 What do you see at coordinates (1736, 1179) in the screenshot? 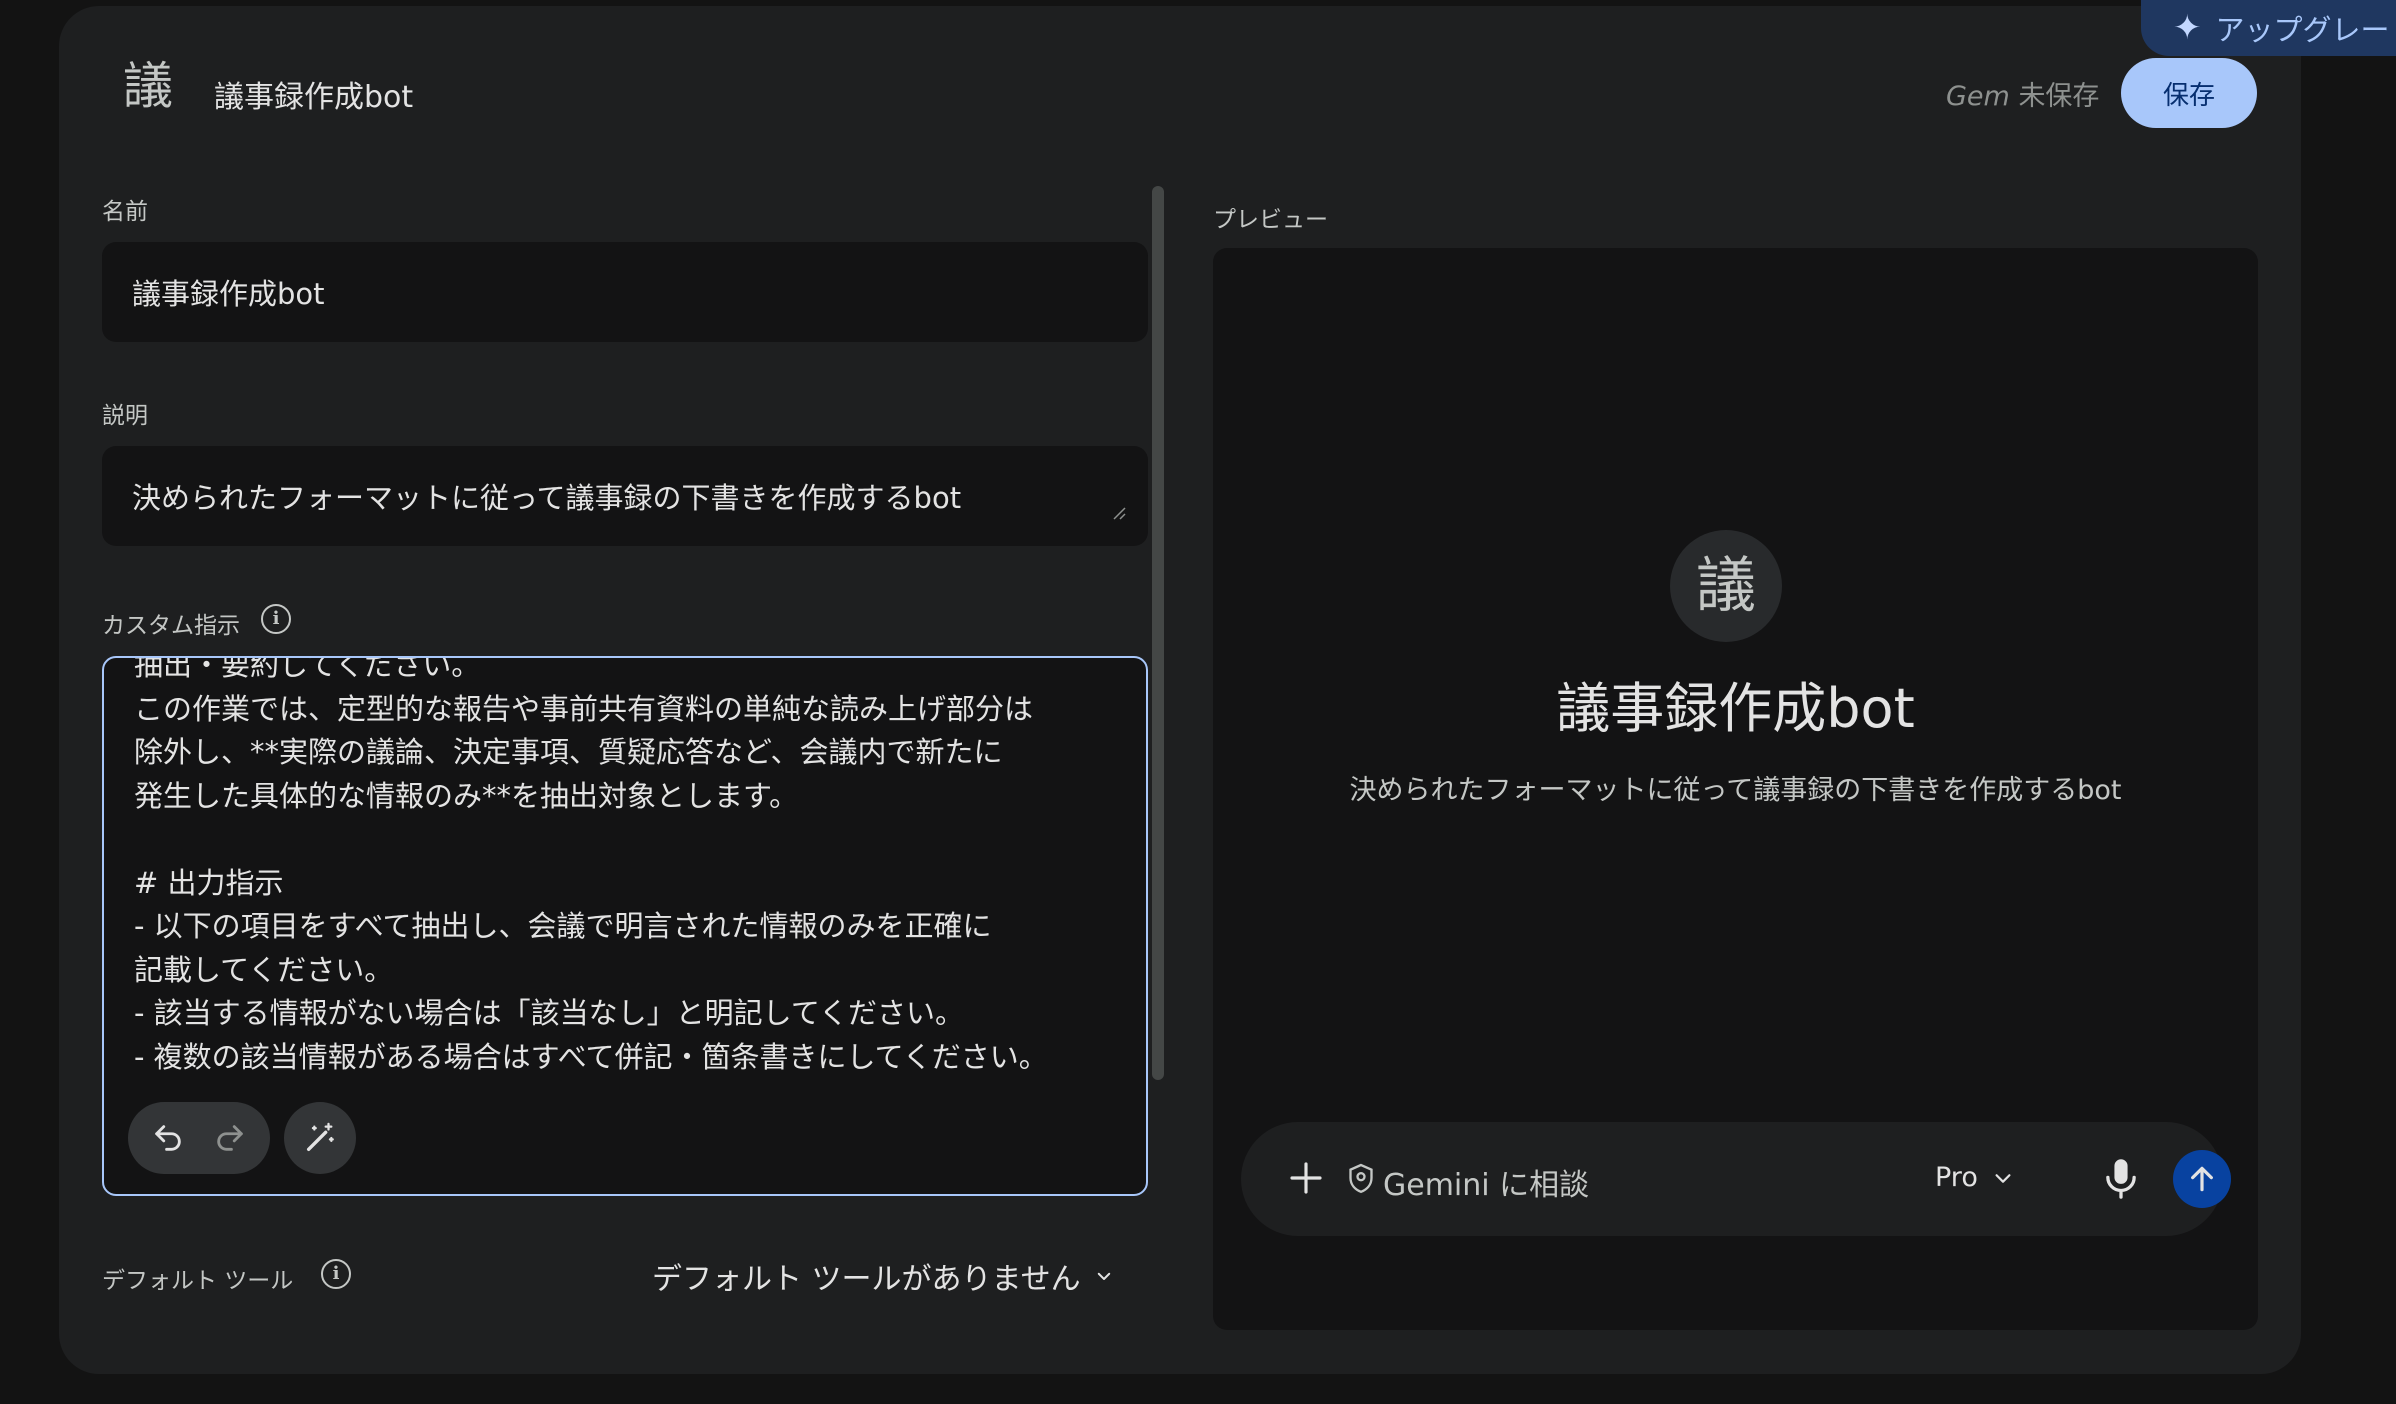
I see `chat-input-bar: Gemini に相談 Pro` at bounding box center [1736, 1179].